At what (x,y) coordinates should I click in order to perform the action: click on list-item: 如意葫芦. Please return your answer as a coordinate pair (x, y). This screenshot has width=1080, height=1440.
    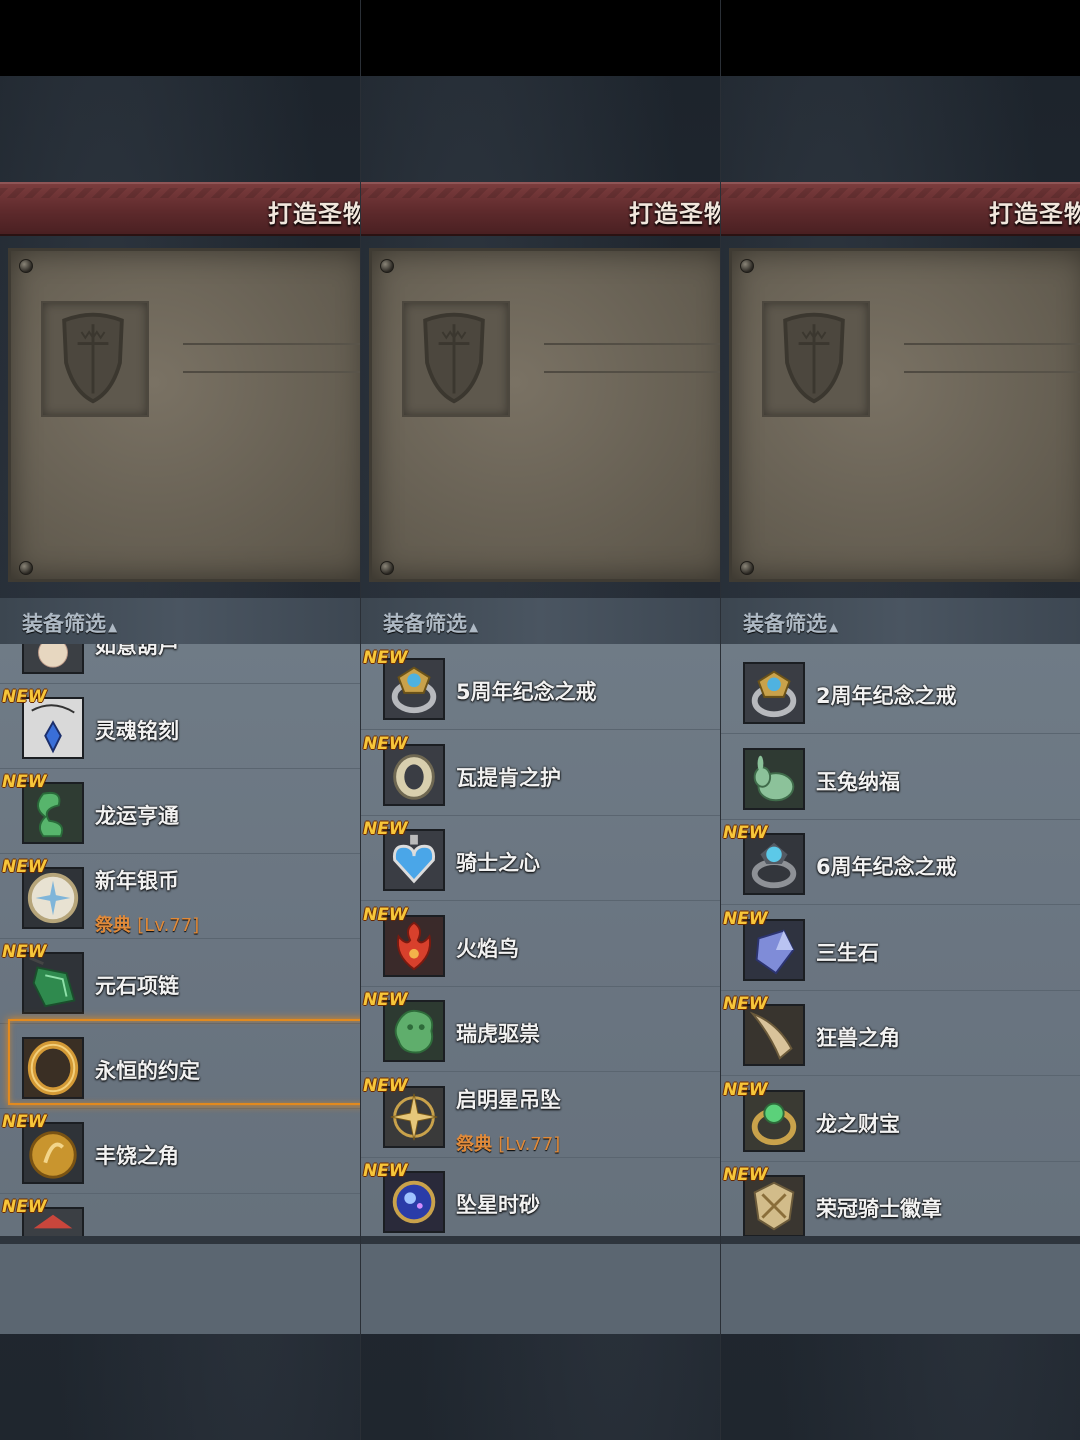
    Looking at the image, I should click on (180, 664).